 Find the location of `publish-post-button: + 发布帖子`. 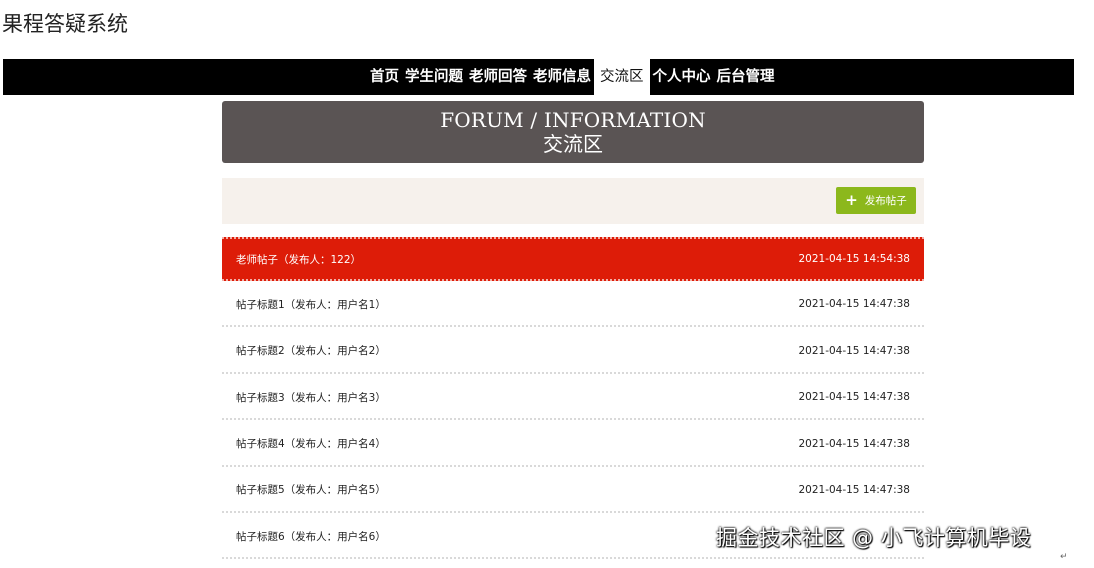

publish-post-button: + 发布帖子 is located at coordinates (876, 200).